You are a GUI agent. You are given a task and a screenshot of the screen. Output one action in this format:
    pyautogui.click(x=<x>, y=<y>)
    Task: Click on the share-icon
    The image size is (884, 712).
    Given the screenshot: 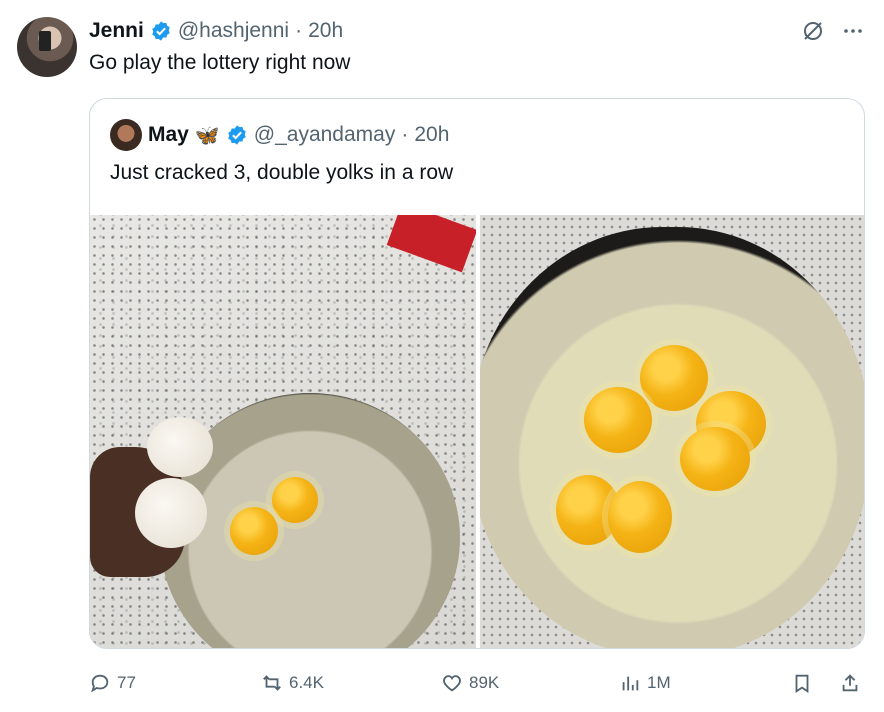 What is the action you would take?
    pyautogui.click(x=850, y=683)
    